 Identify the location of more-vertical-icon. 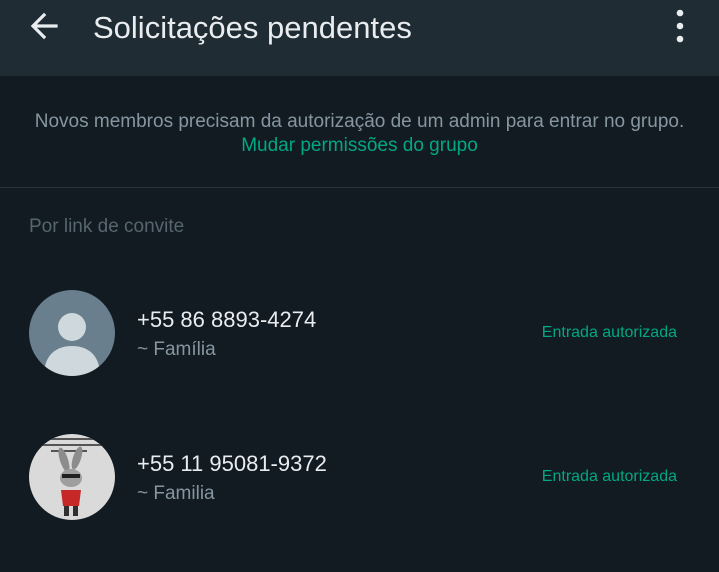
(680, 28).